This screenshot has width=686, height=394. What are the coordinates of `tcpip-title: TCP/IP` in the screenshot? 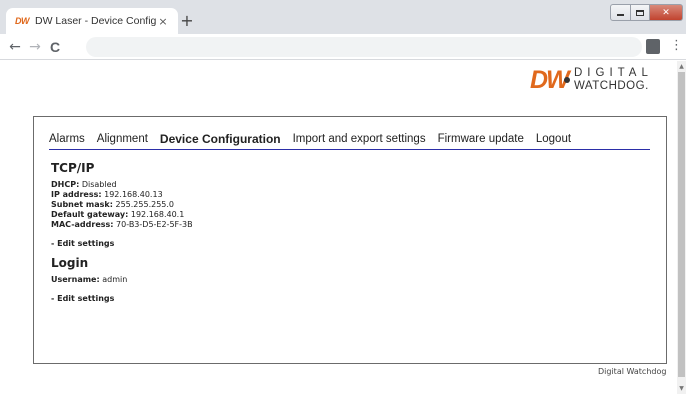 It's located at (73, 168).